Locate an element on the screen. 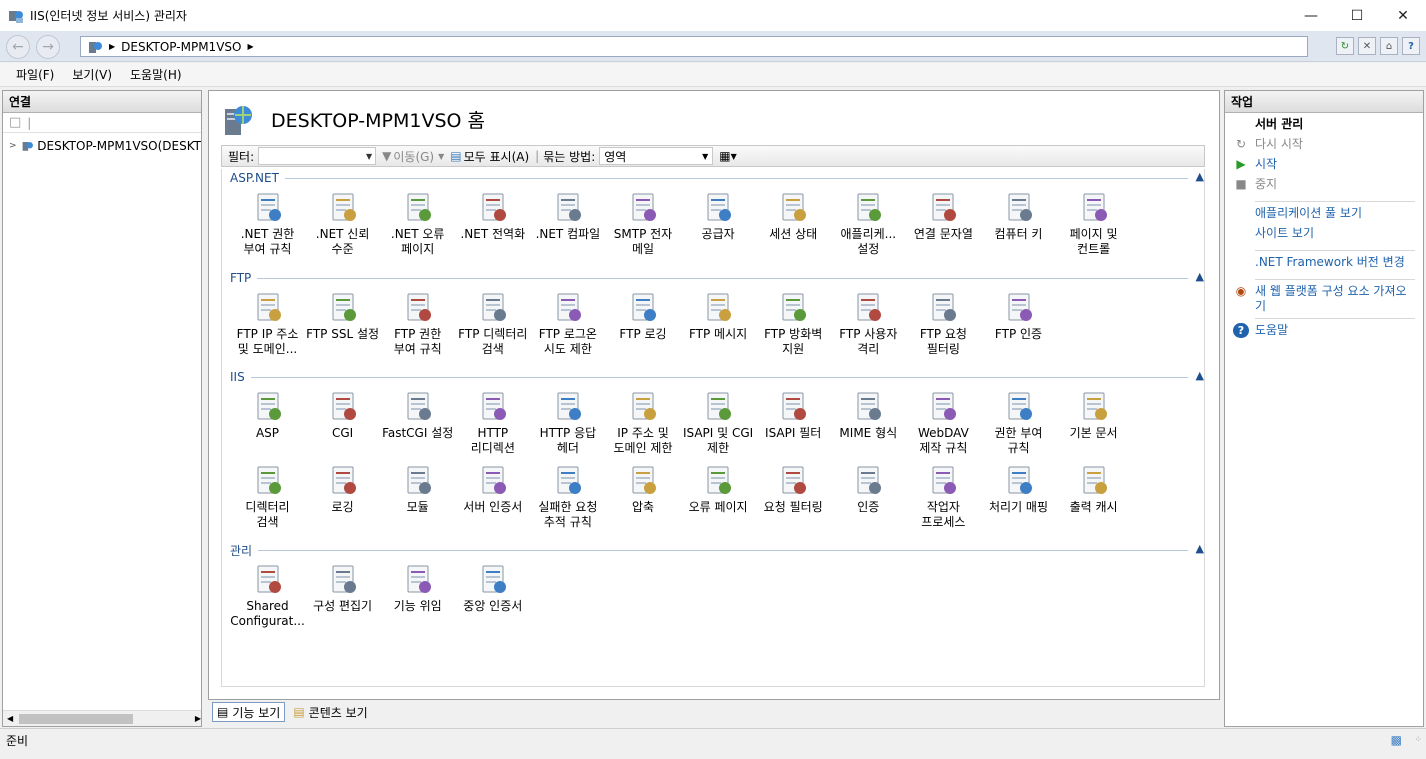 The width and height of the screenshot is (1426, 759). resize-grip-icon: ⁘ is located at coordinates (1418, 740).